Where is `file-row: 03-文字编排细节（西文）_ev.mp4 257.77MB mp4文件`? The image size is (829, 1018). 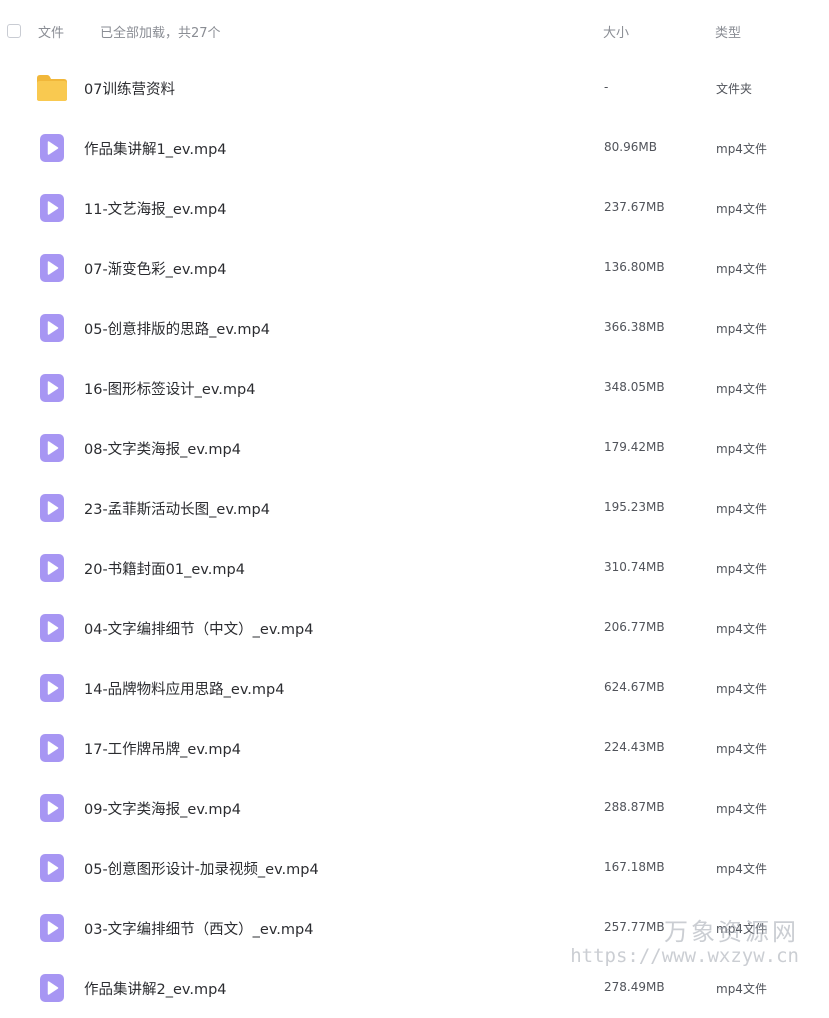
file-row: 03-文字编排细节（西文）_ev.mp4 257.77MB mp4文件 is located at coordinates (414, 928).